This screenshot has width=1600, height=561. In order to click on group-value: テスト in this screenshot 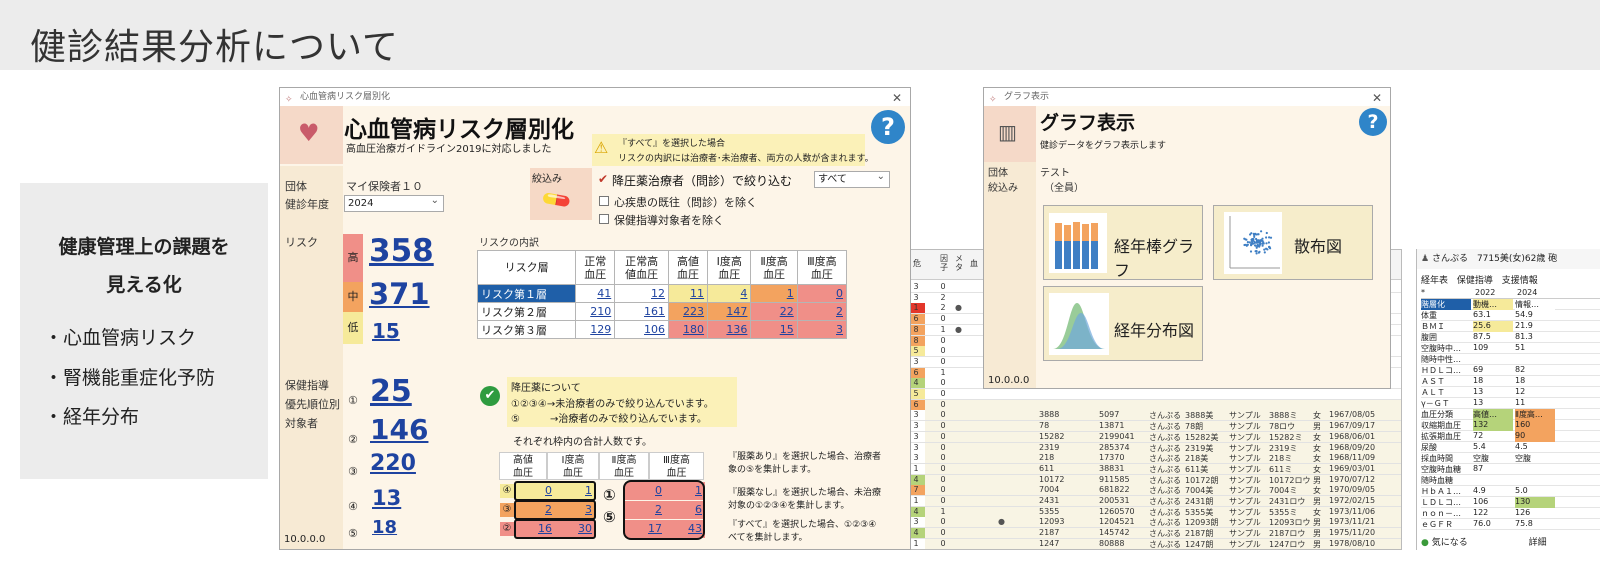, I will do `click(1055, 173)`.